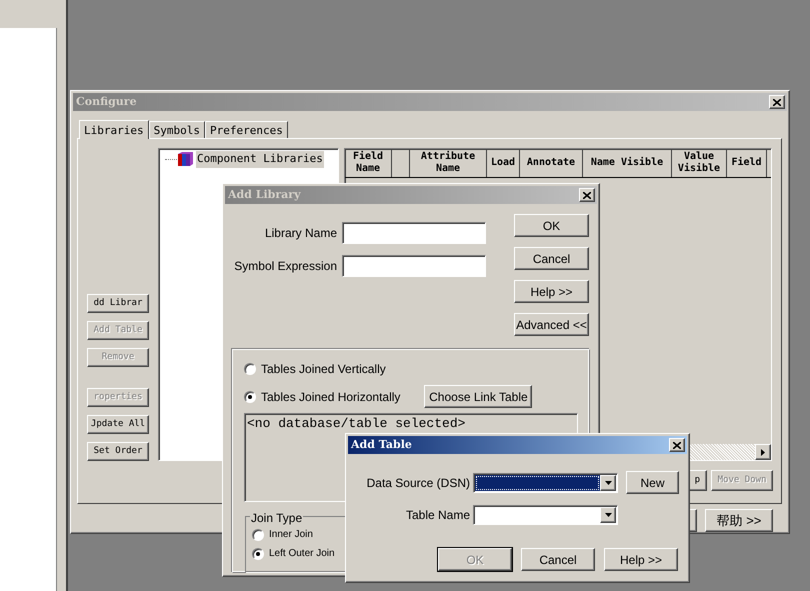 This screenshot has width=810, height=591. What do you see at coordinates (763, 452) in the screenshot?
I see `right-arrow-icon` at bounding box center [763, 452].